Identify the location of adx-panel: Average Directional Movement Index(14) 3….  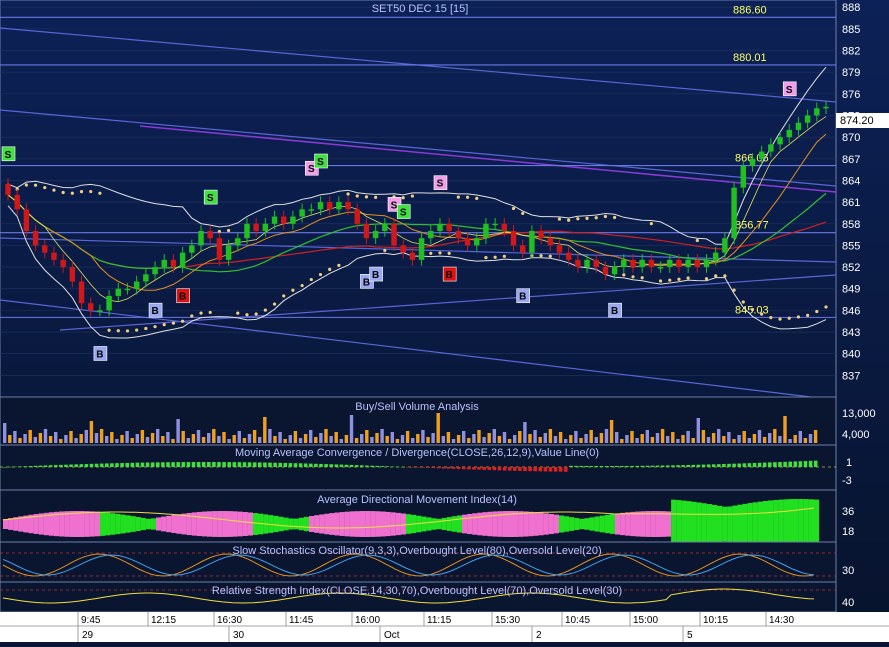
(427, 519).